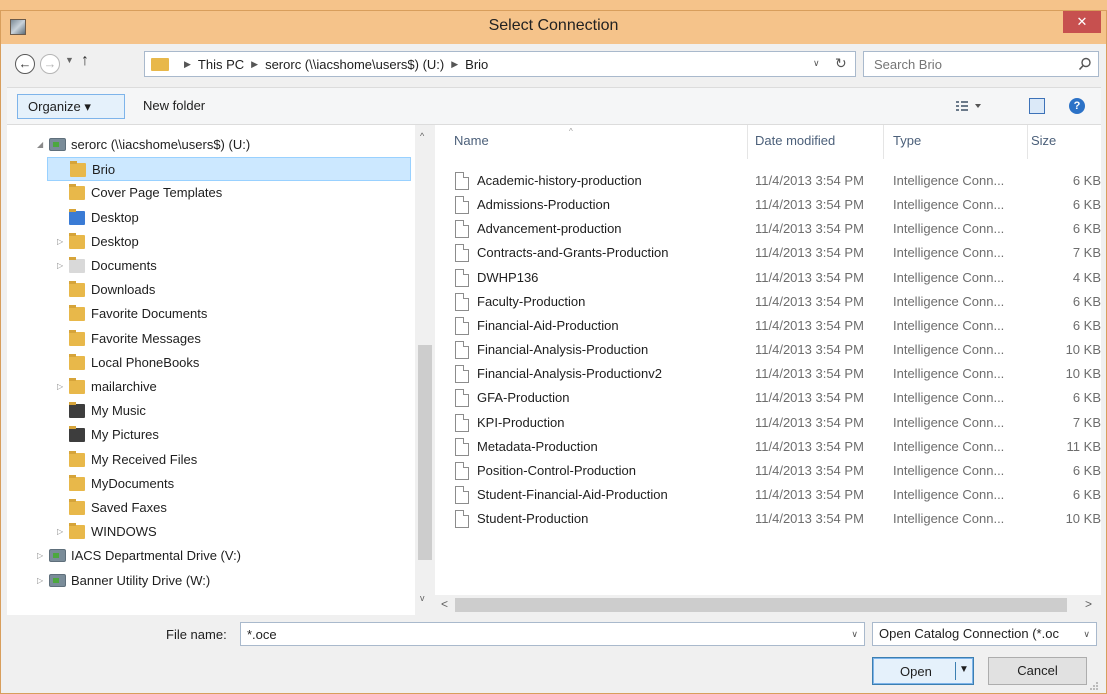 The height and width of the screenshot is (694, 1107). What do you see at coordinates (85, 61) in the screenshot?
I see `up-button: ↑` at bounding box center [85, 61].